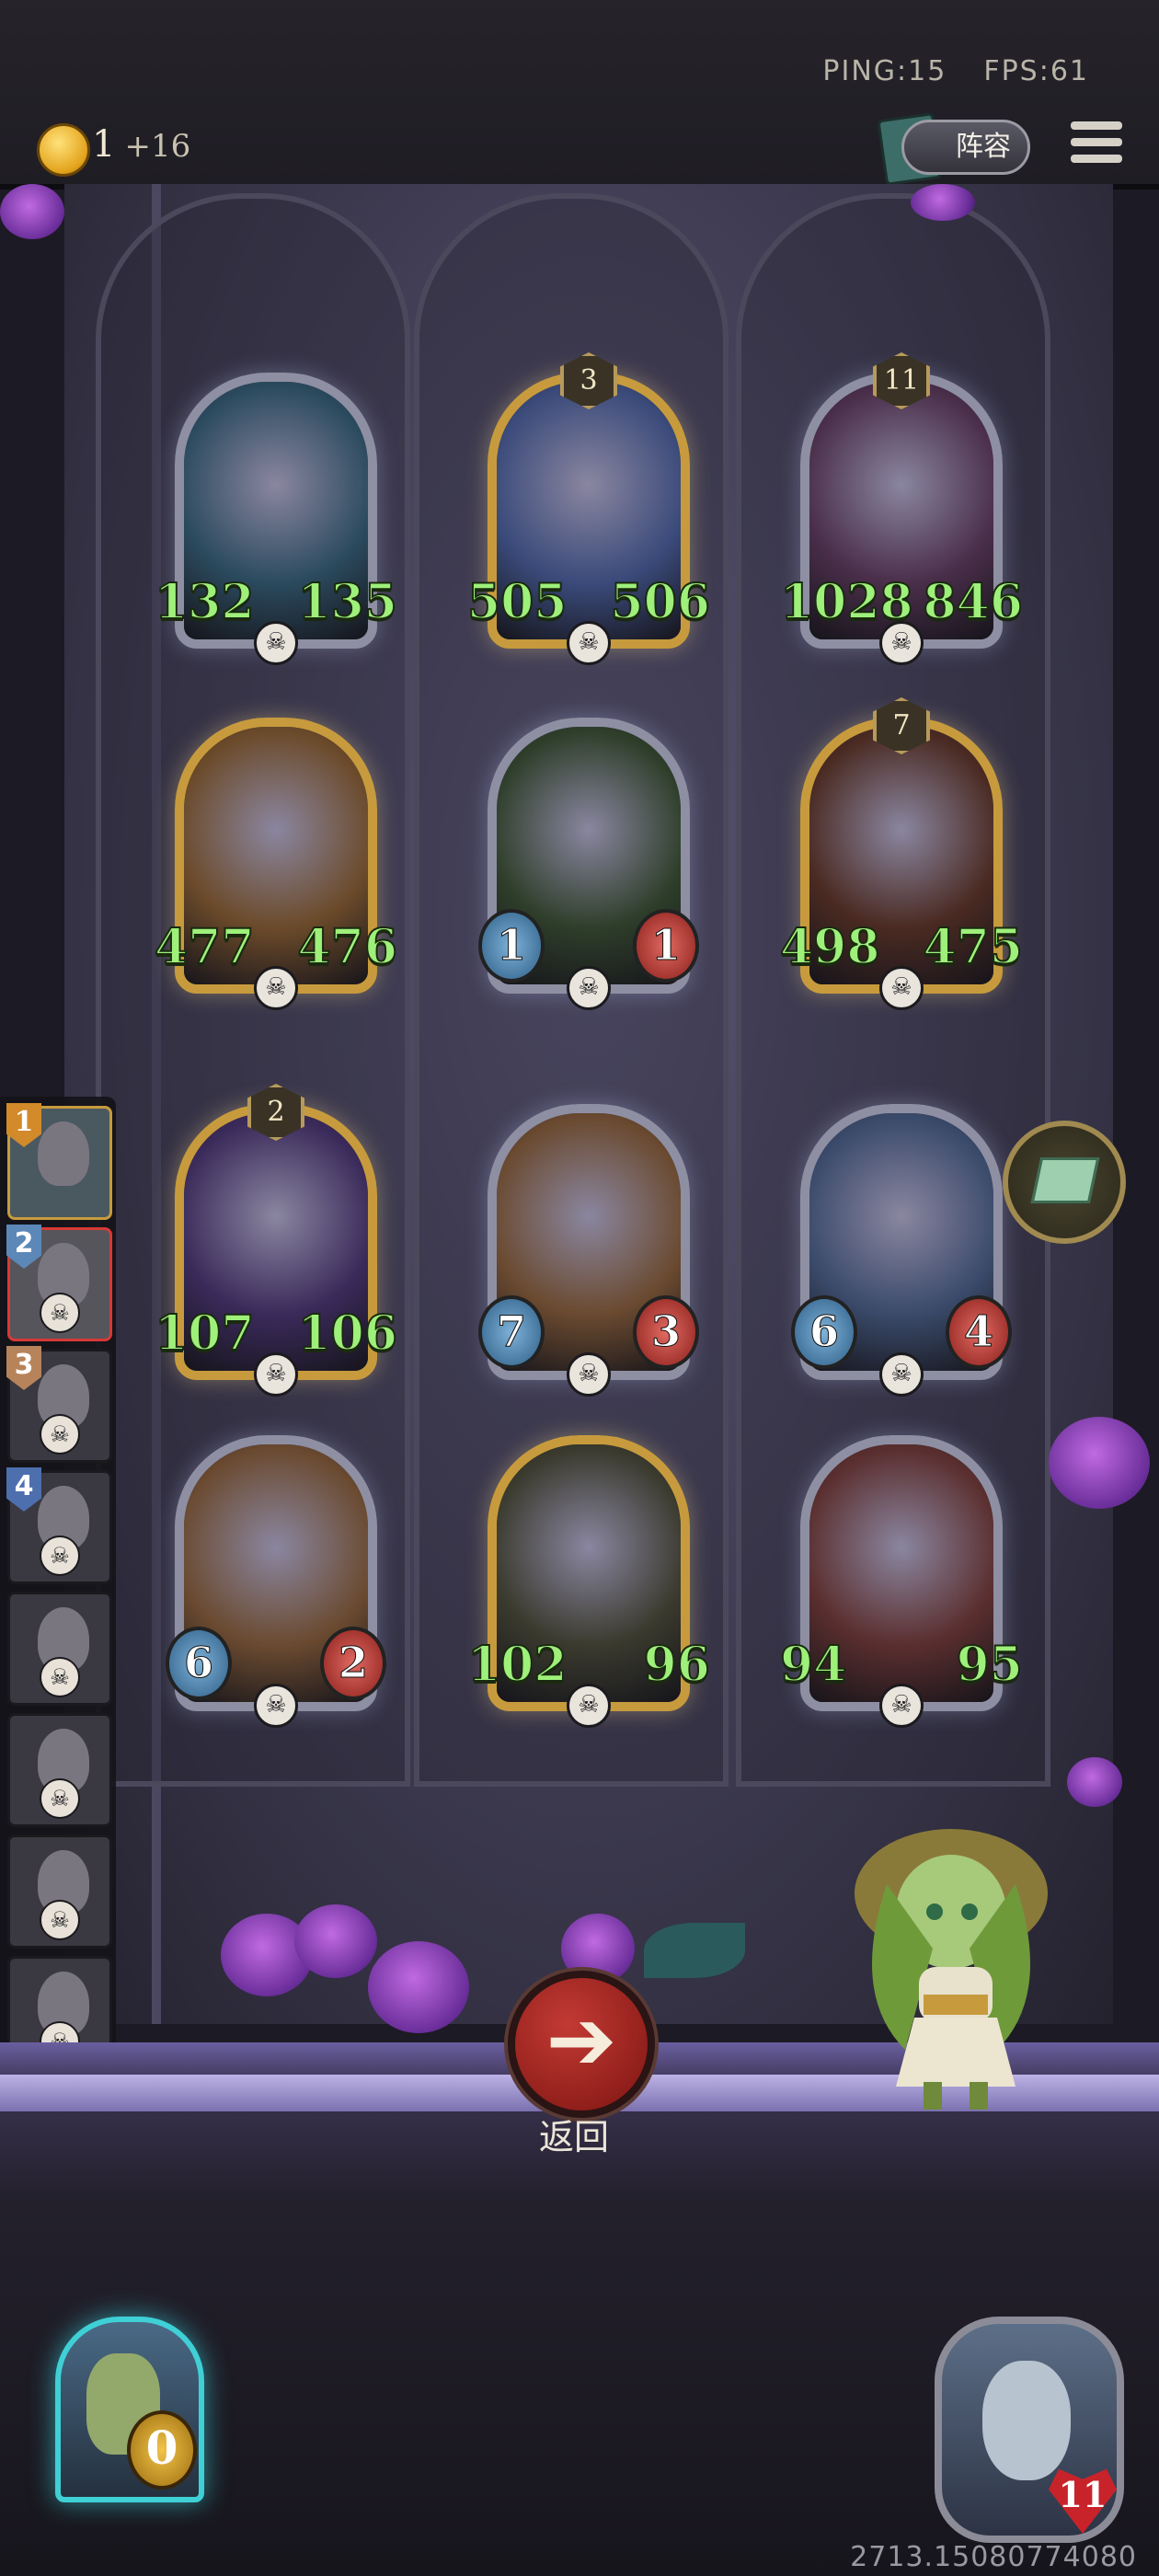  I want to click on unit-card-witch: 1 1 ☠, so click(588, 864).